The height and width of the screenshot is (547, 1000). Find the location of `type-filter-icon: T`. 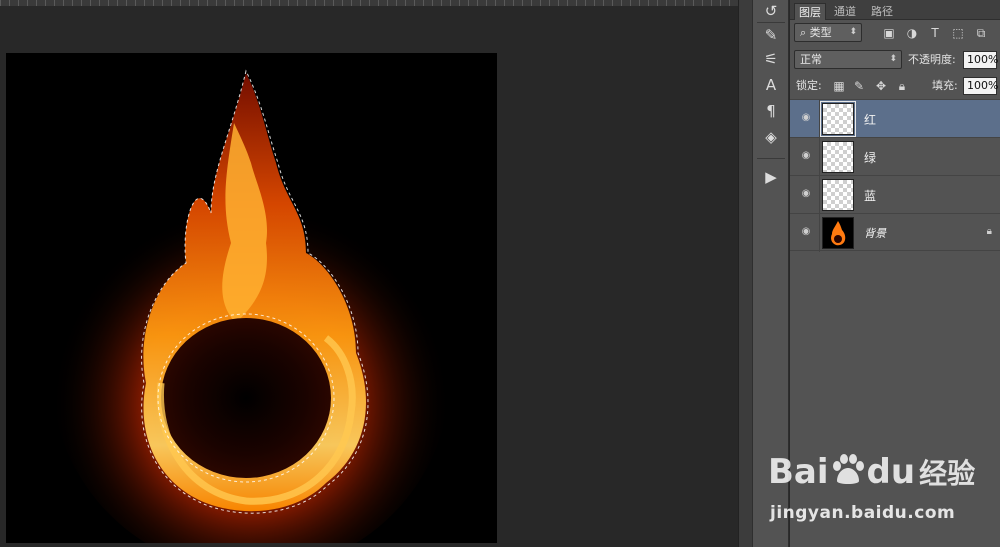

type-filter-icon: T is located at coordinates (935, 33).